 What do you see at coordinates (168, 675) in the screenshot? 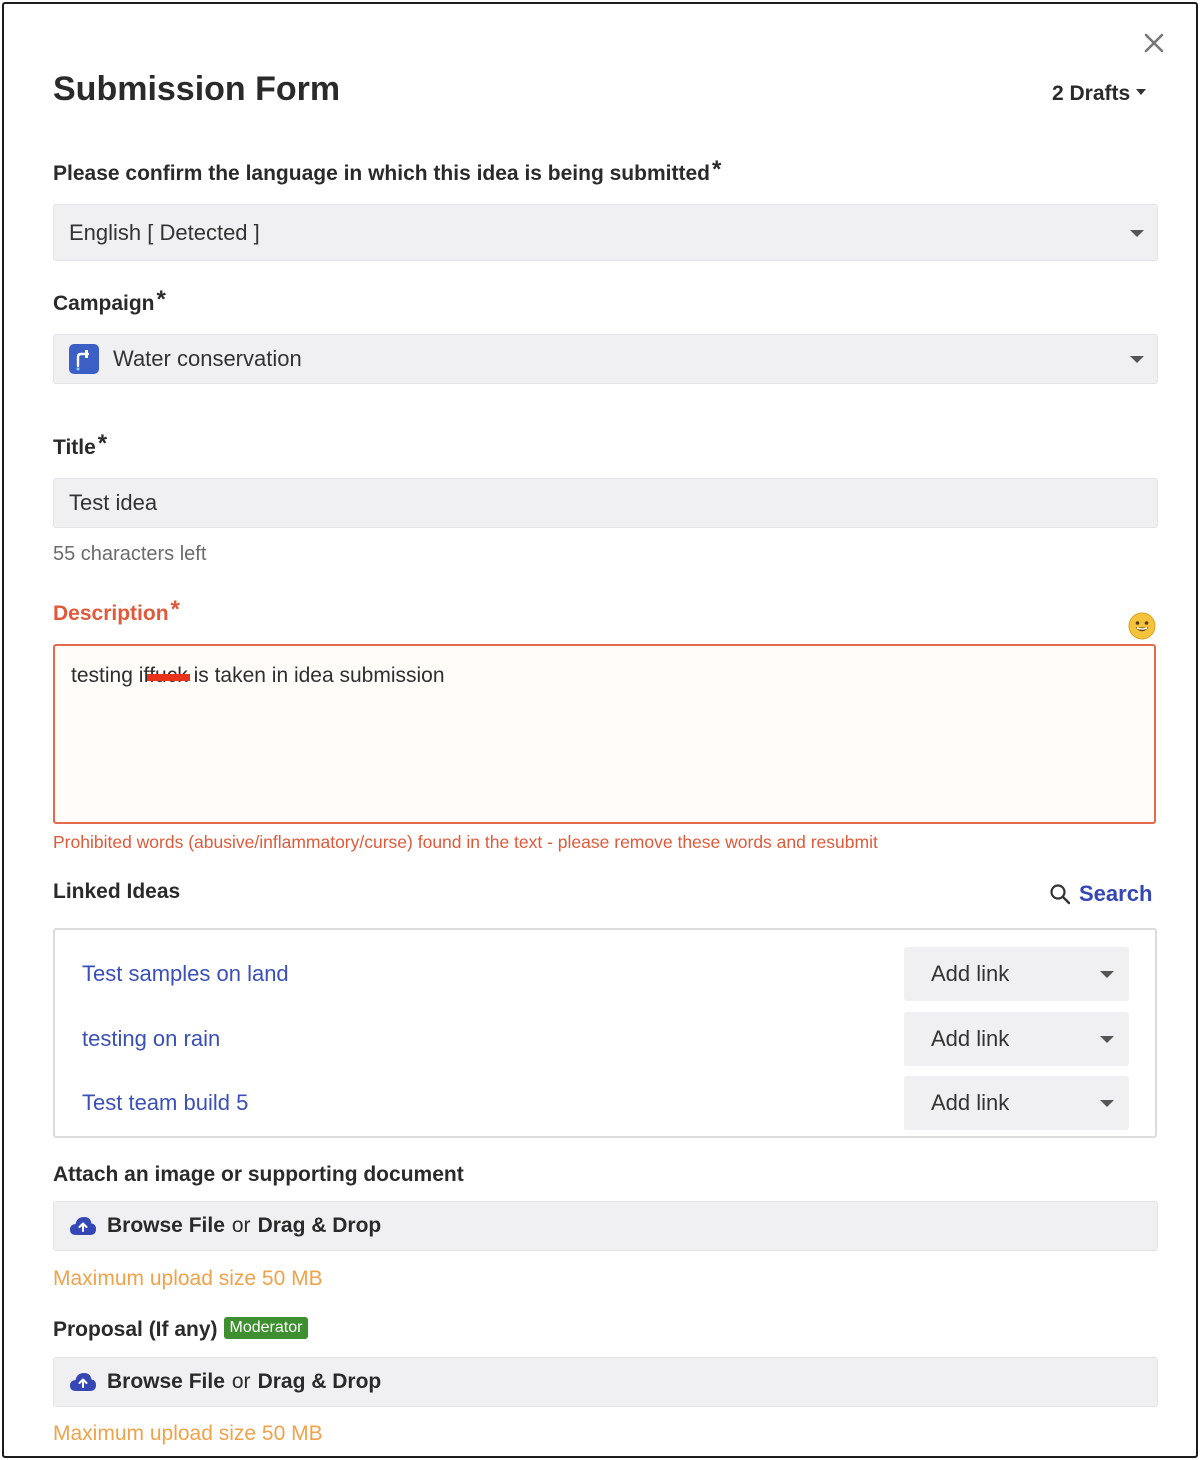
I see `redacted-word: fuck` at bounding box center [168, 675].